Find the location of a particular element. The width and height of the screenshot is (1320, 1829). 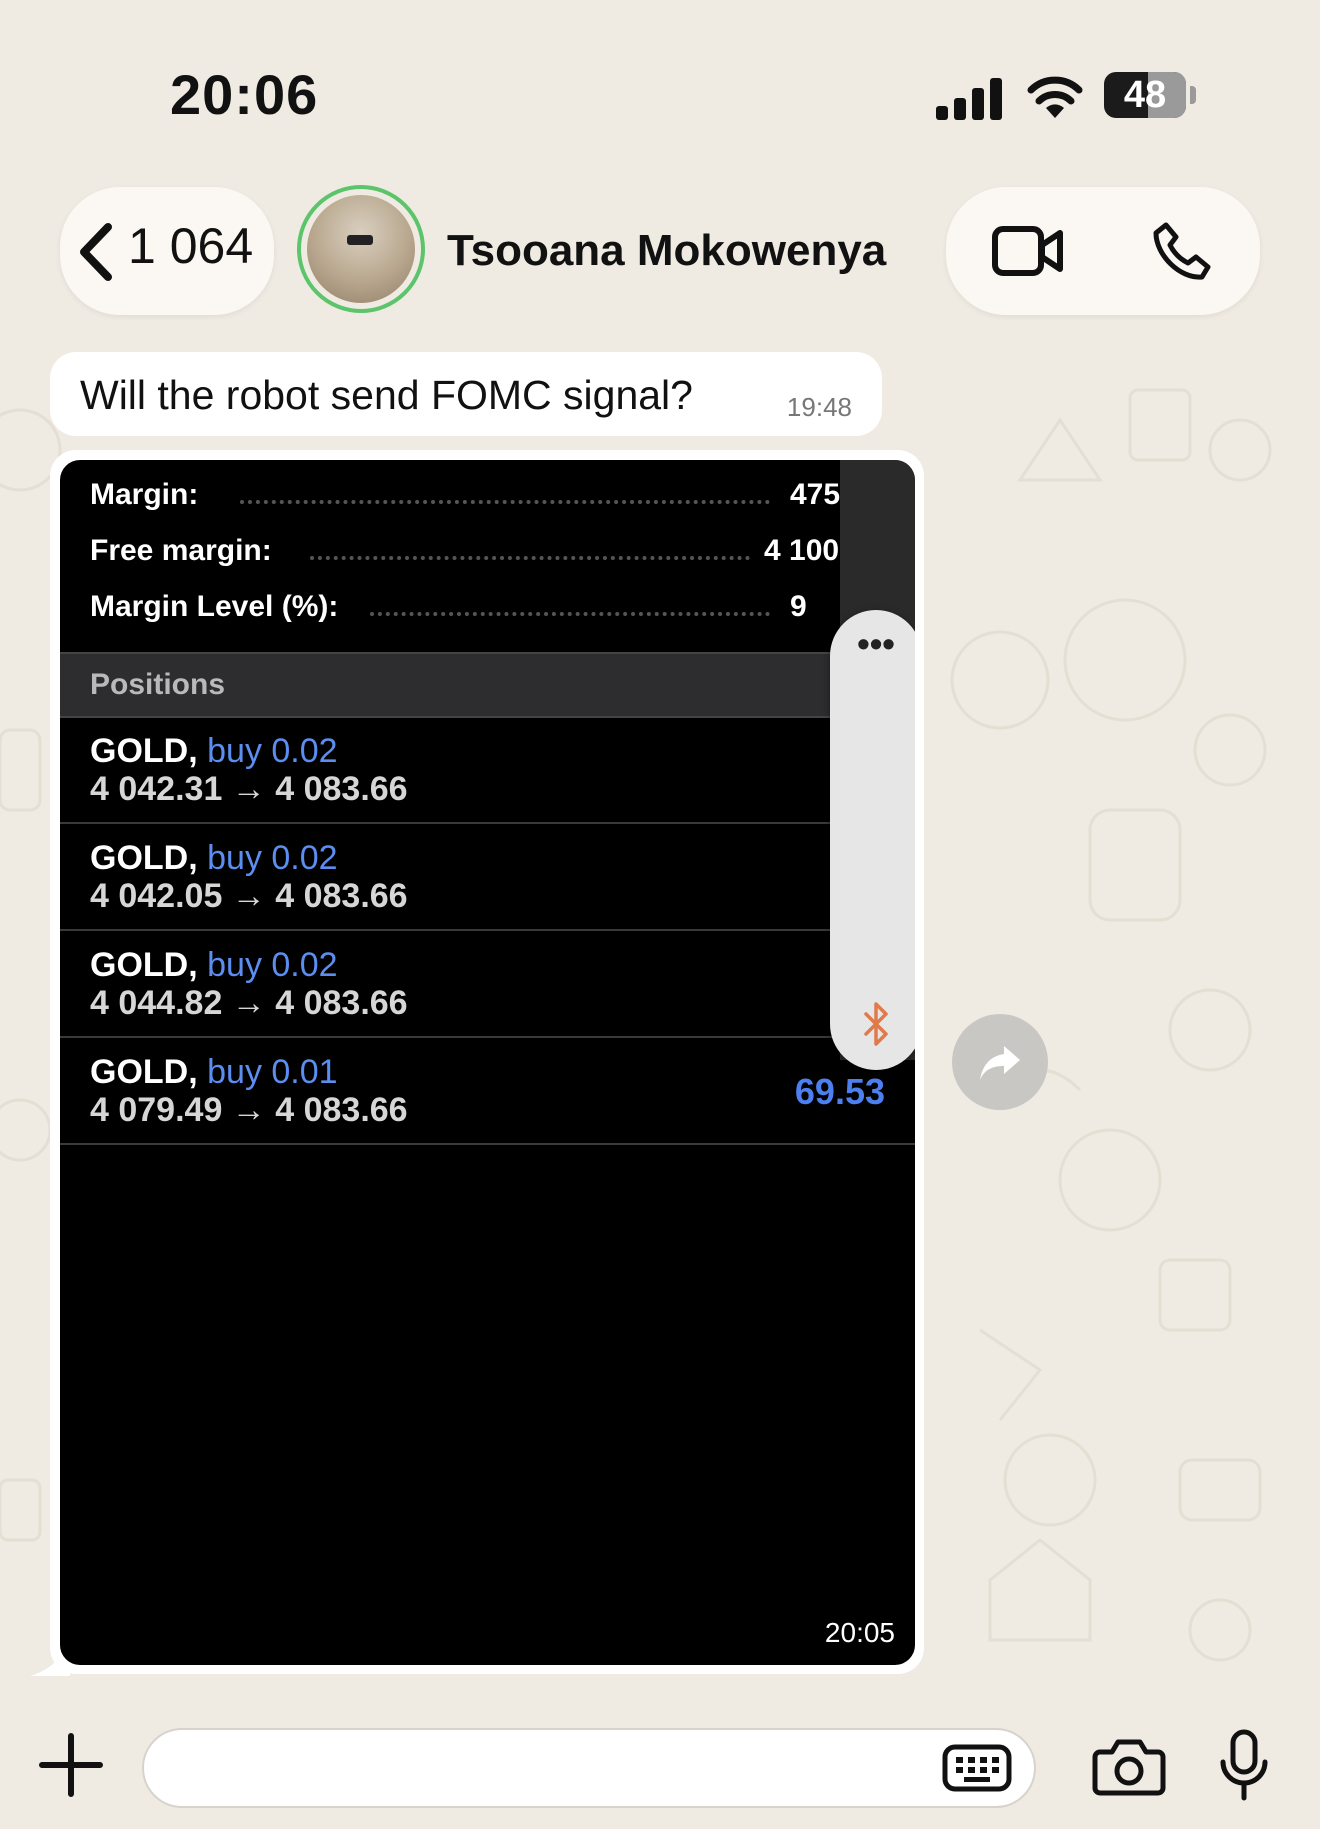

unread-count: 1 064 is located at coordinates (191, 246).